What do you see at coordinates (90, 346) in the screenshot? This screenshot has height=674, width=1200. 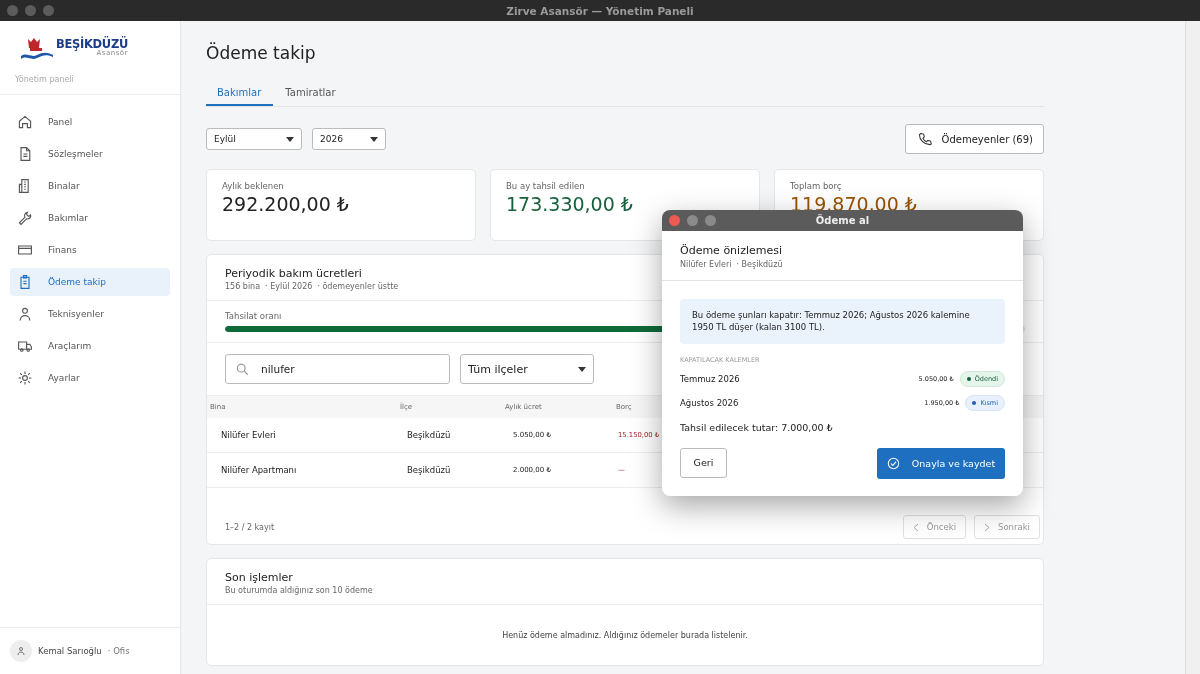 I see `nav-item: Araçlarım` at bounding box center [90, 346].